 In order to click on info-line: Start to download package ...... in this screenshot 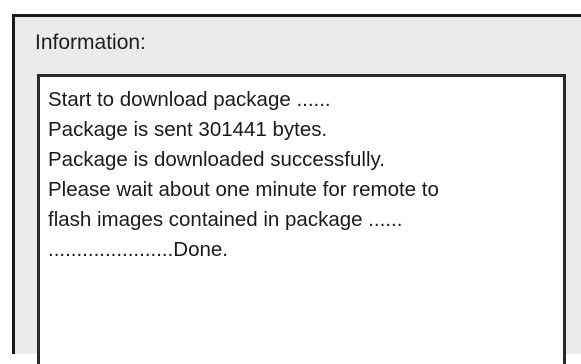, I will do `click(189, 99)`.